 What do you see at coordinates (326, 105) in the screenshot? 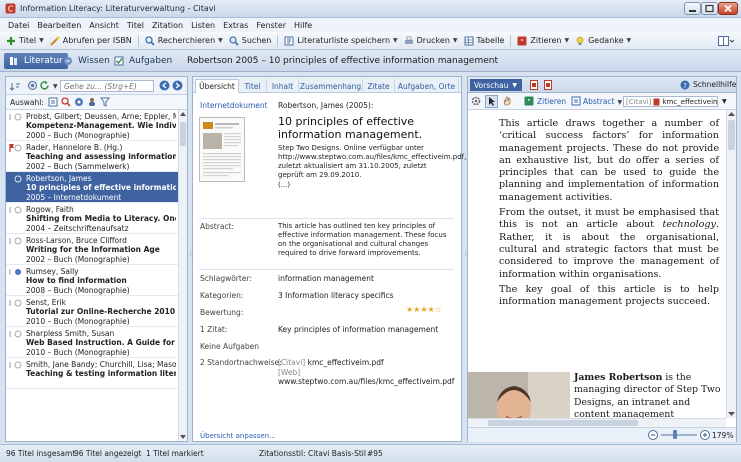
I see `reference-author: Robertson, James (2005):` at bounding box center [326, 105].